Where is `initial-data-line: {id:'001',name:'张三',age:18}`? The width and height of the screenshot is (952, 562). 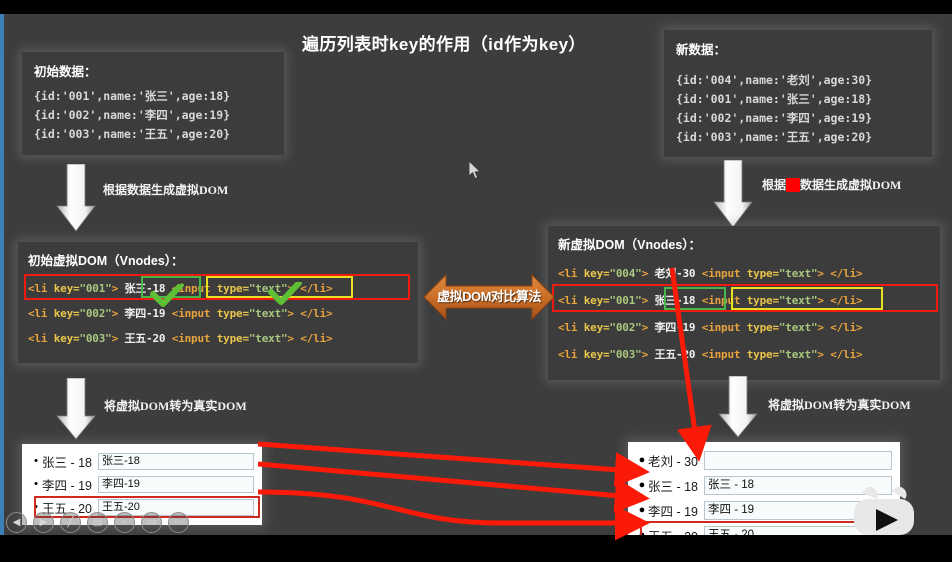
initial-data-line: {id:'001',name:'张三',age:18} is located at coordinates (132, 96).